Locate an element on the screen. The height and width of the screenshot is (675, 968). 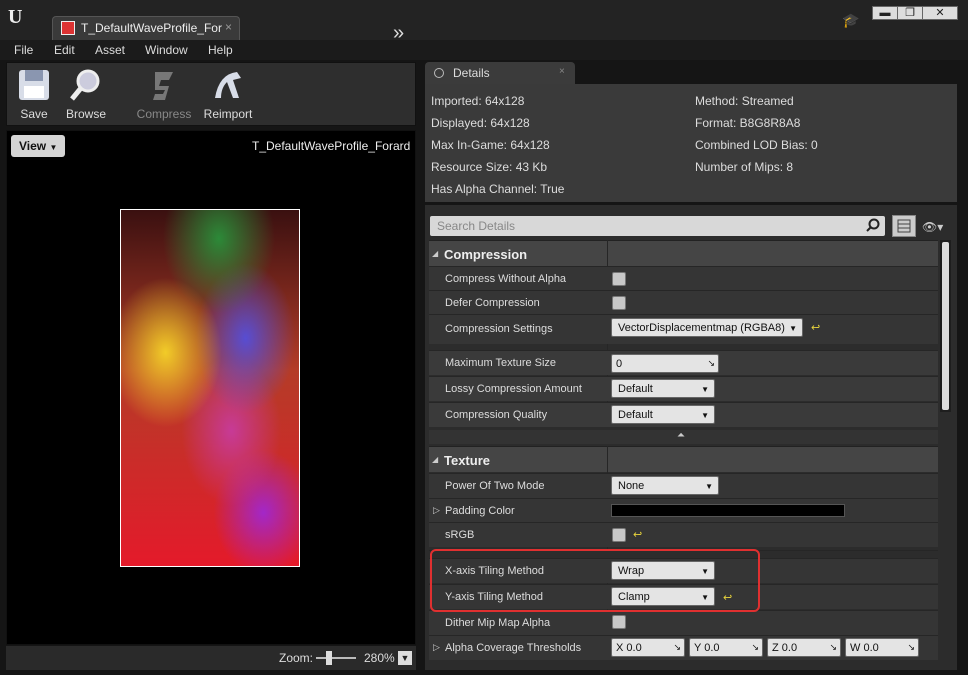
lossy-compression-value: Default is located at coordinates (635, 389).